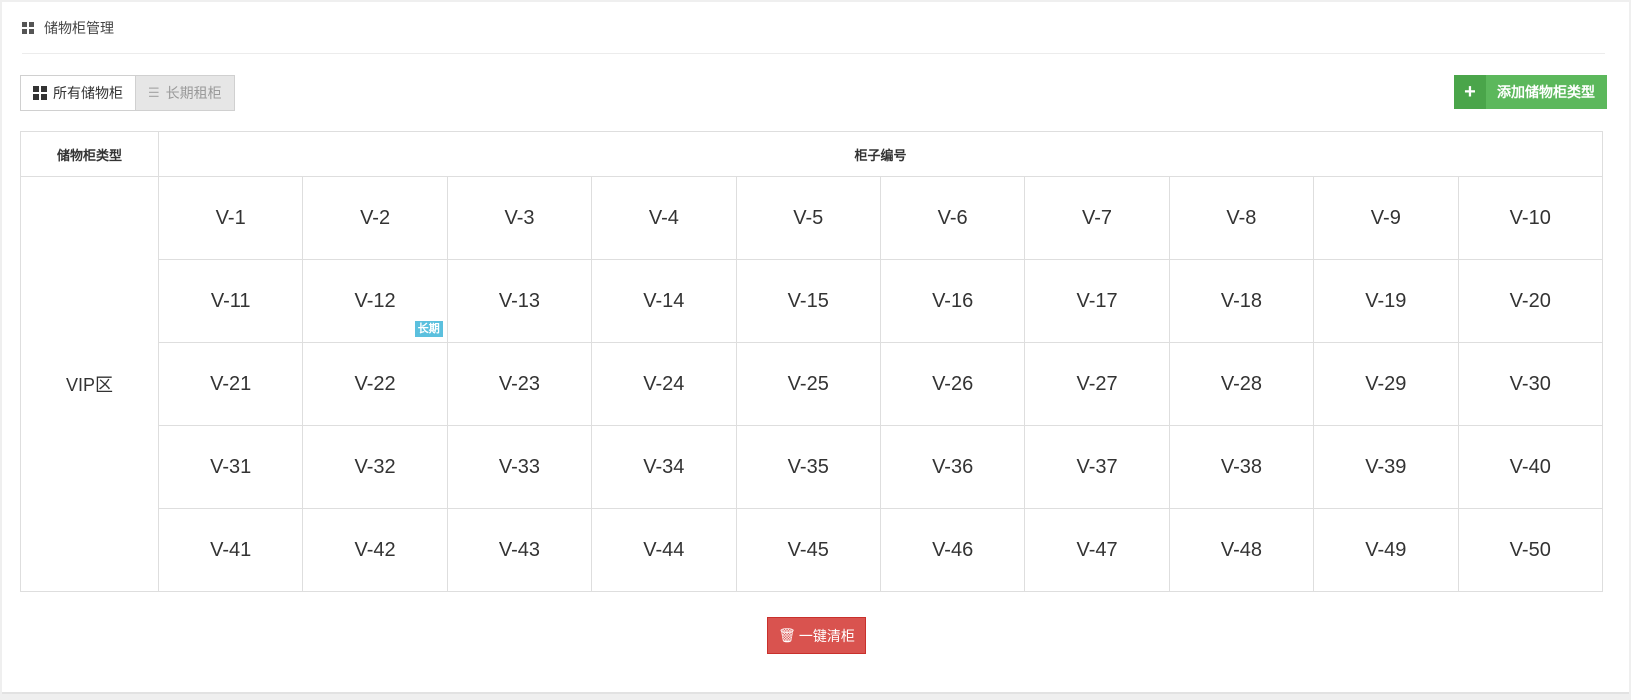 The height and width of the screenshot is (700, 1631). Describe the element at coordinates (1530, 301) in the screenshot. I see `locker-cell: V-20` at that location.